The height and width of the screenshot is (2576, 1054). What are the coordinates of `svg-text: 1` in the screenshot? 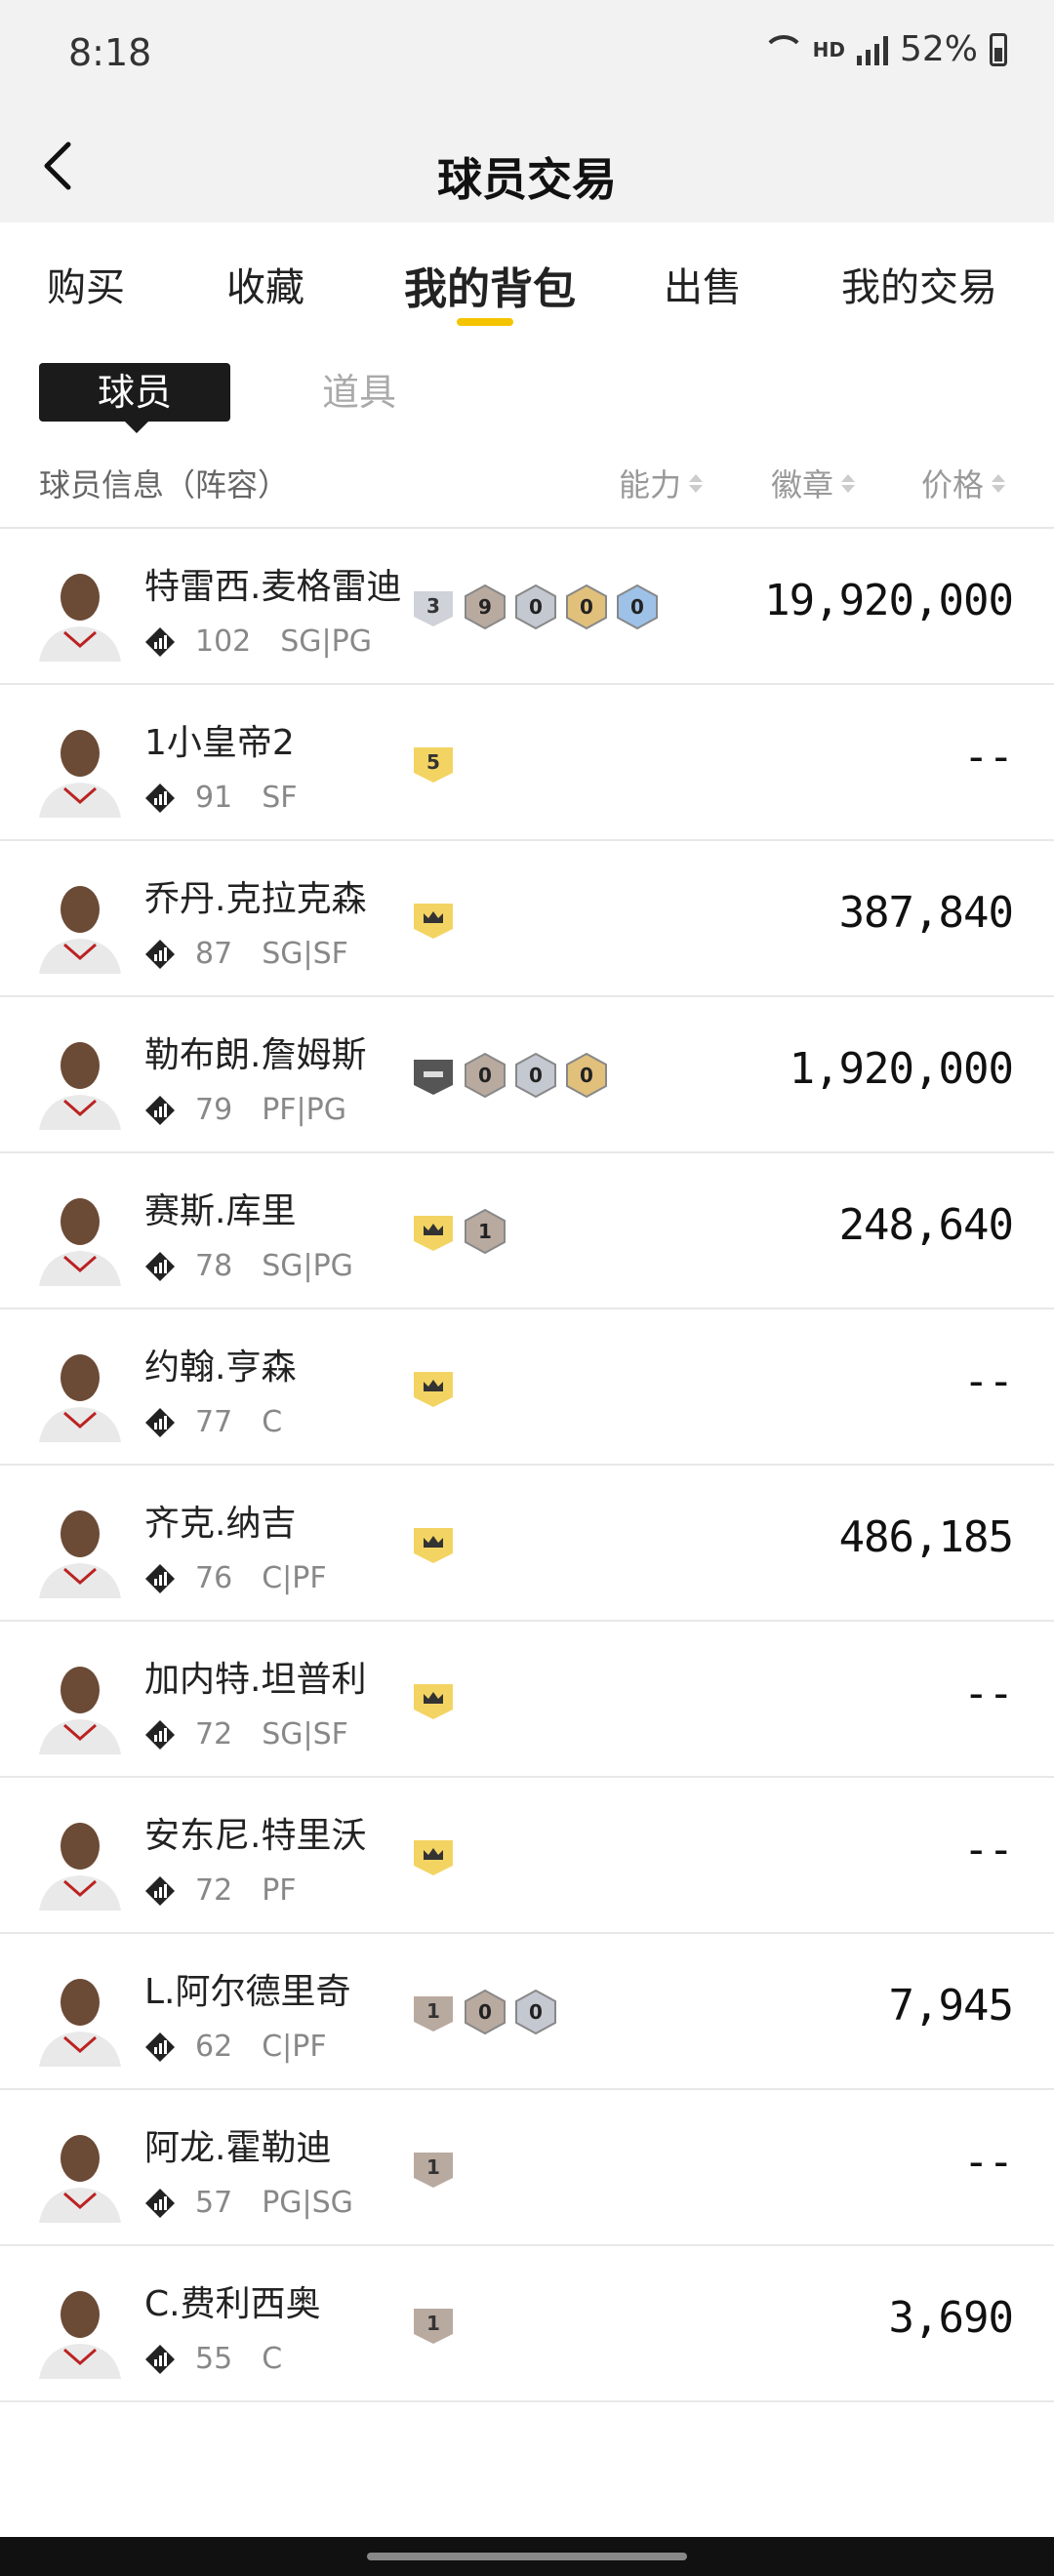 It's located at (433, 2323).